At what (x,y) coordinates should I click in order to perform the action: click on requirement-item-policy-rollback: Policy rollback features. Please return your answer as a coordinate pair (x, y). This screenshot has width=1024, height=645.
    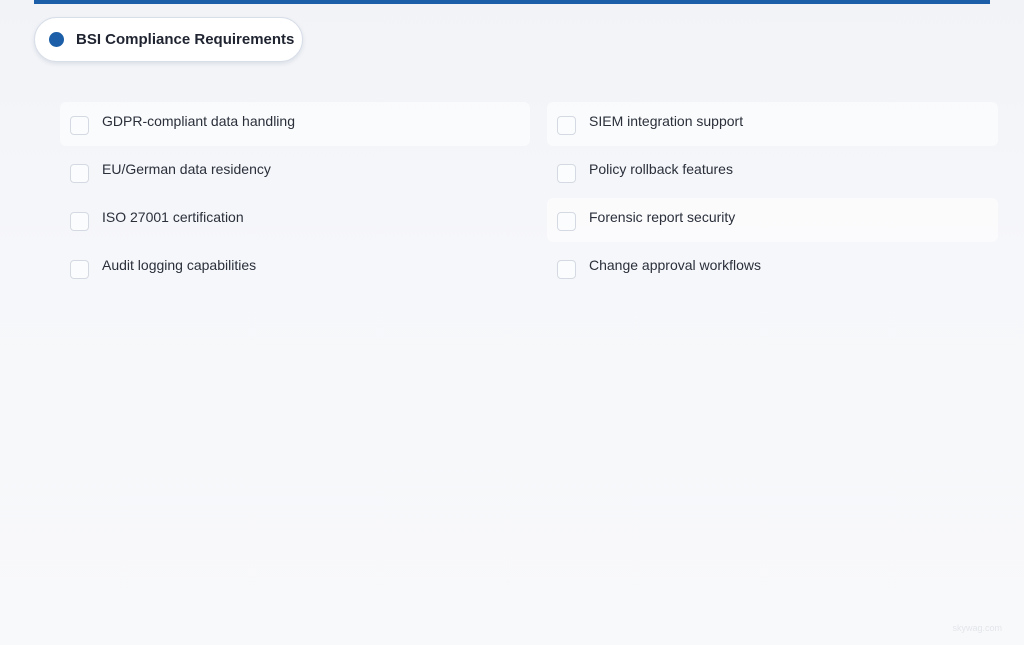
    Looking at the image, I should click on (772, 172).